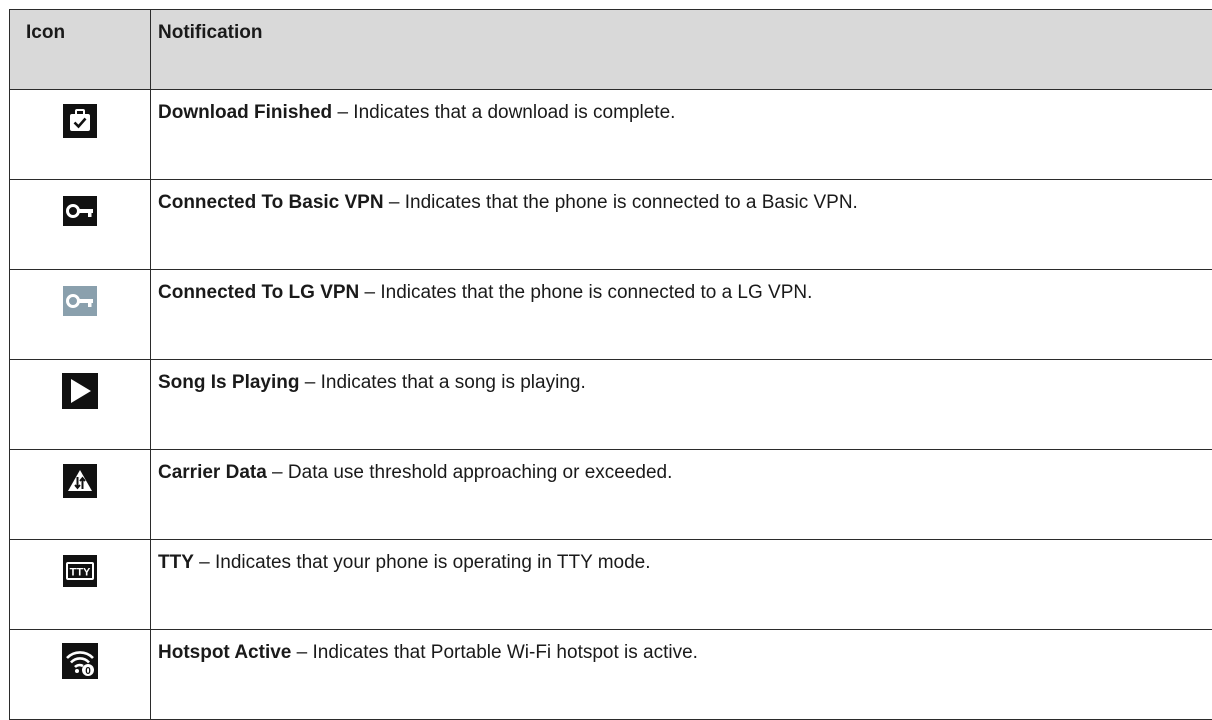 This screenshot has height=720, width=1212. I want to click on header-notification-column: Notification, so click(681, 50).